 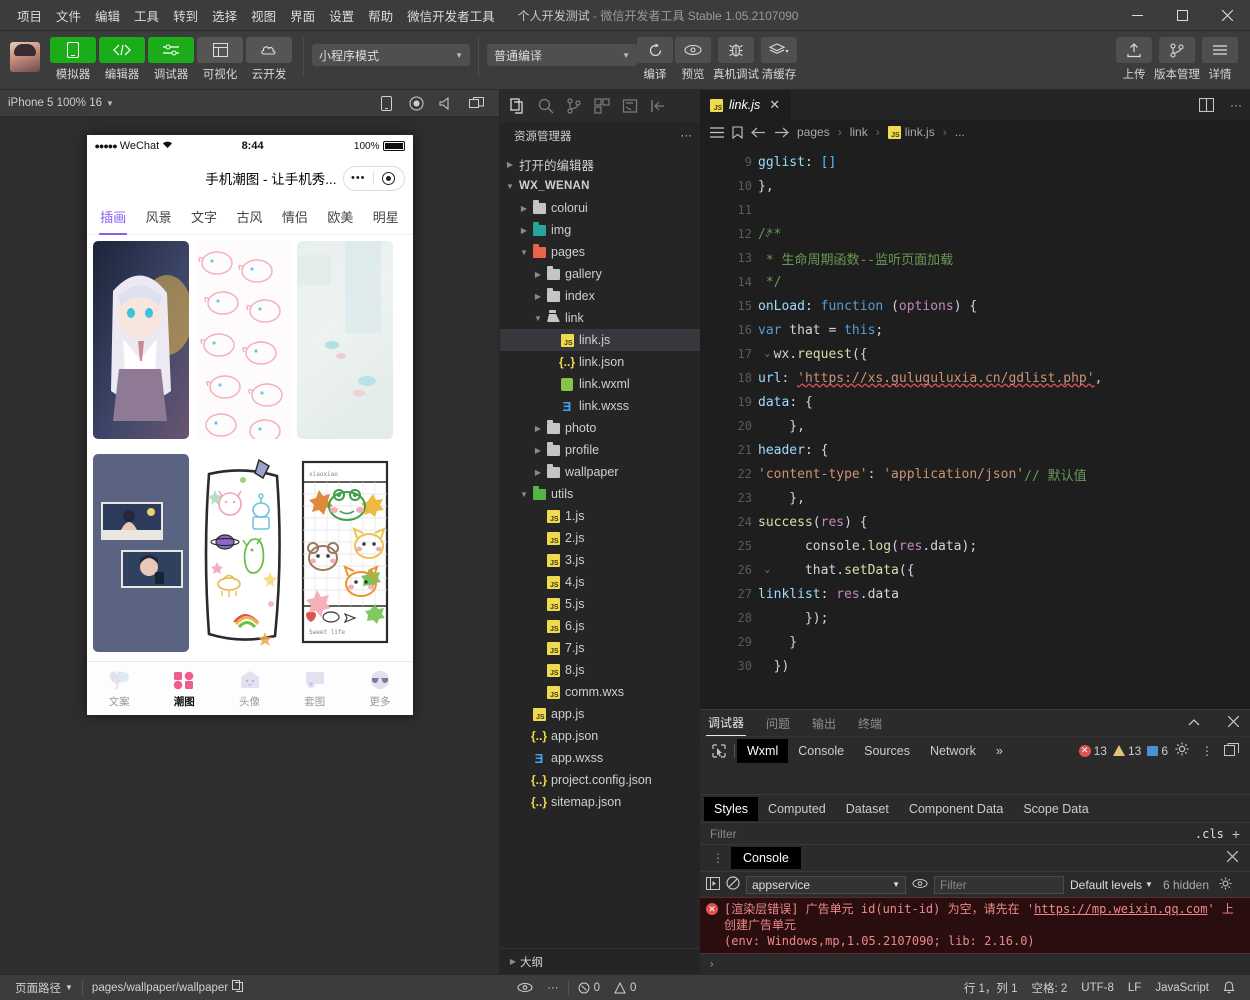 What do you see at coordinates (766, 858) in the screenshot?
I see `console-tab: Console` at bounding box center [766, 858].